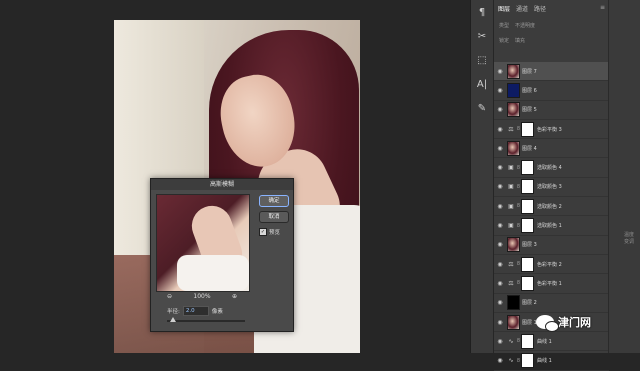 The image size is (640, 371). Describe the element at coordinates (551, 110) in the screenshot. I see `layer-row: ◉ 图层 5` at that location.